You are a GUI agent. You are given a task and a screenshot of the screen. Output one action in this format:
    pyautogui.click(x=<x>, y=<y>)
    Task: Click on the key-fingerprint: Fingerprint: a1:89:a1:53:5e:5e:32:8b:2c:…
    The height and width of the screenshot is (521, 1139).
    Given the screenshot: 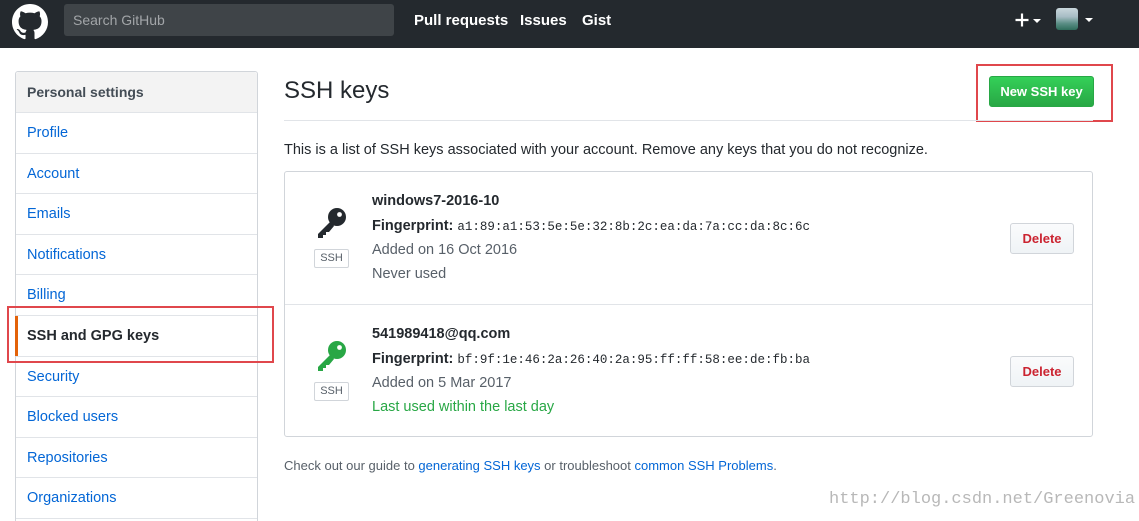 What is the action you would take?
    pyautogui.click(x=591, y=226)
    